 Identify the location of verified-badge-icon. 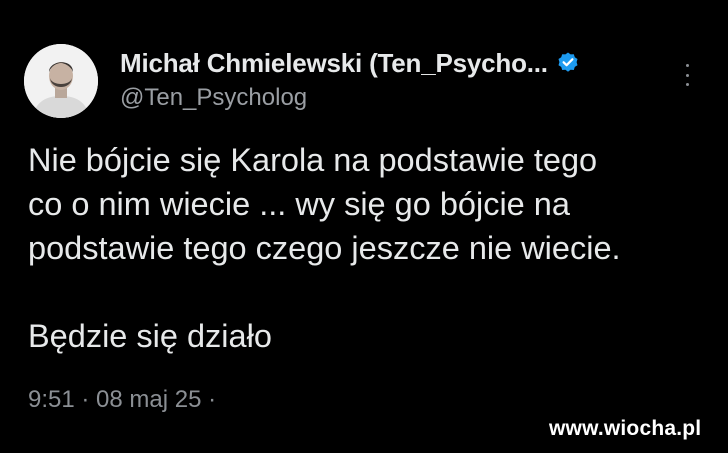
(568, 63).